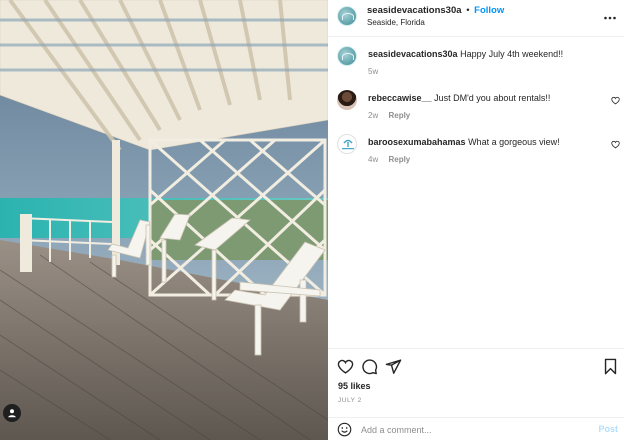 The image size is (624, 440). What do you see at coordinates (413, 54) in the screenshot?
I see `caption-username: seasidevacations30a` at bounding box center [413, 54].